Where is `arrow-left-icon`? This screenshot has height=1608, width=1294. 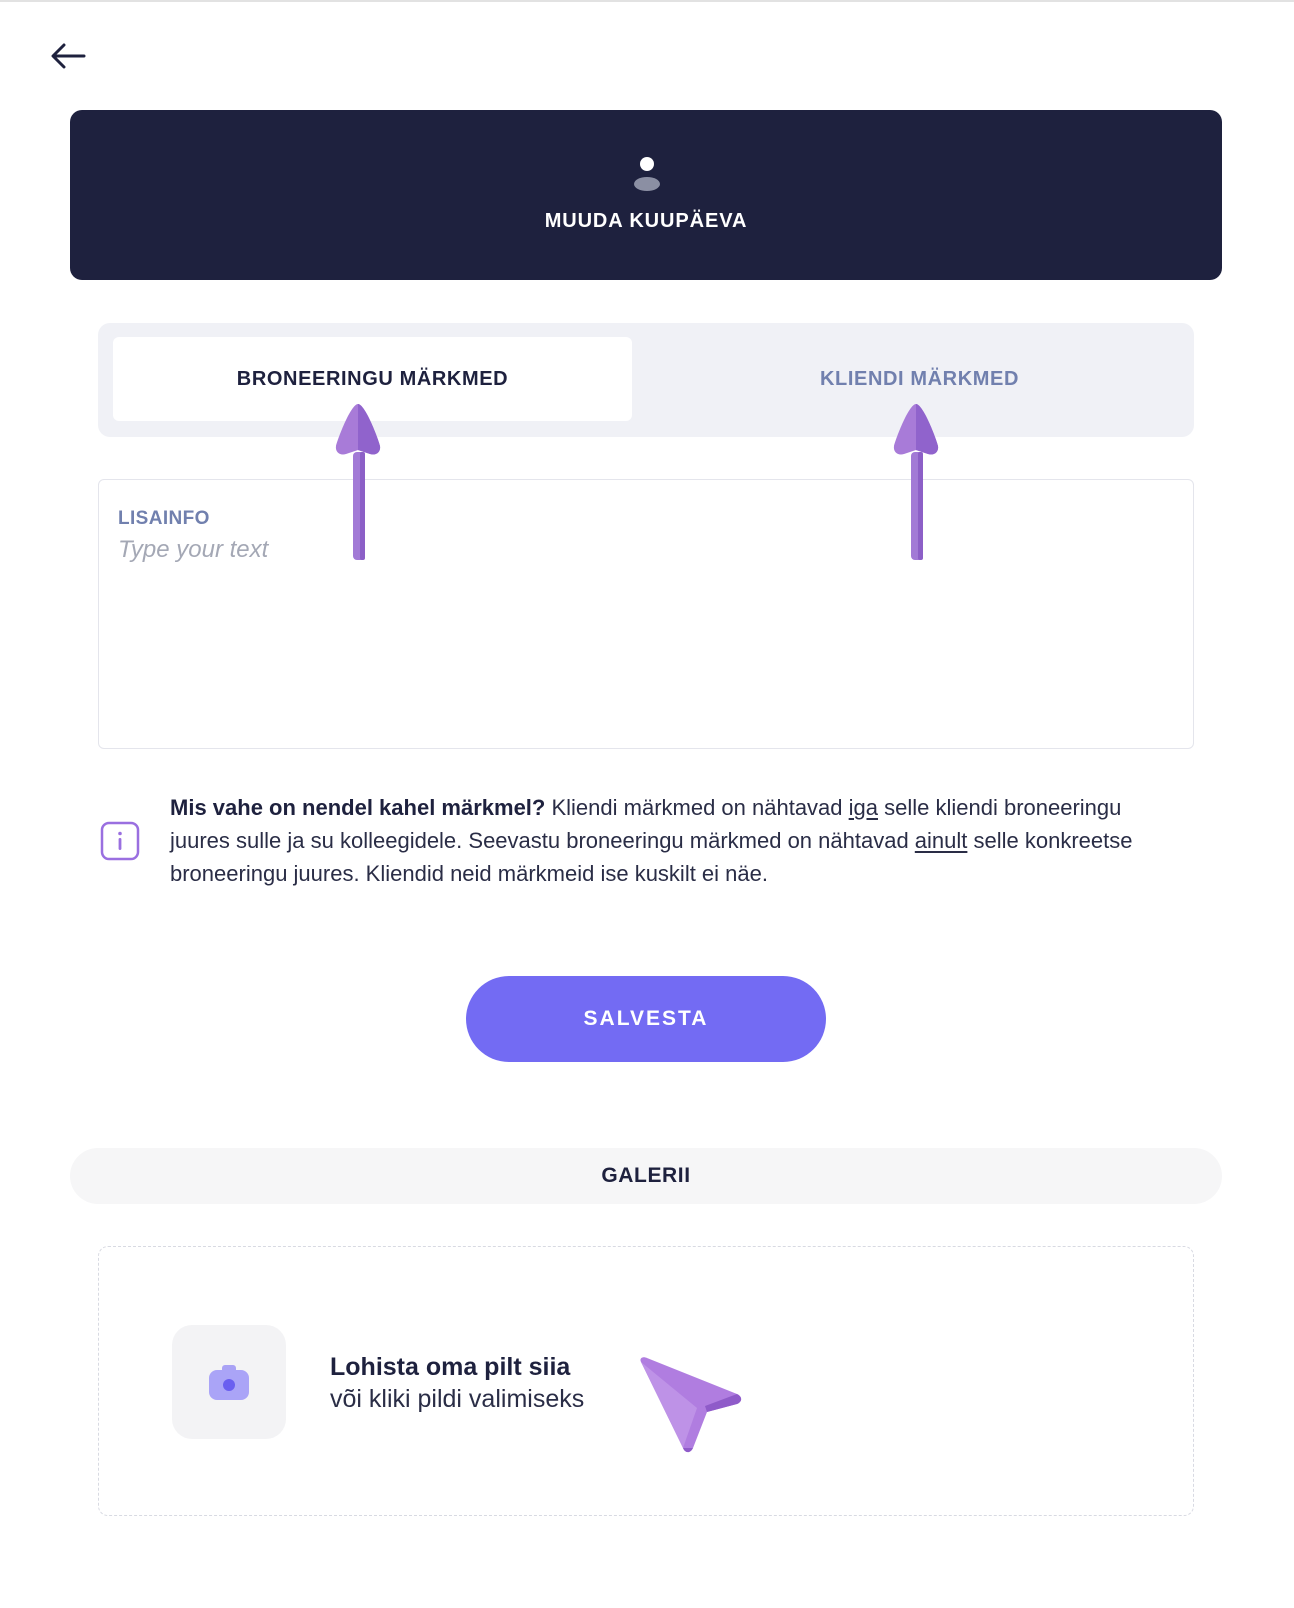
arrow-left-icon is located at coordinates (68, 56).